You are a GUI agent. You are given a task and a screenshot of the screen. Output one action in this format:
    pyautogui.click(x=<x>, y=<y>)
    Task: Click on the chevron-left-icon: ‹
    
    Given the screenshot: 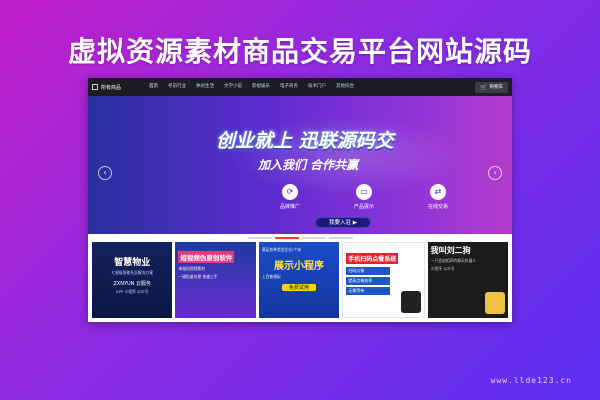 What is the action you would take?
    pyautogui.click(x=105, y=172)
    